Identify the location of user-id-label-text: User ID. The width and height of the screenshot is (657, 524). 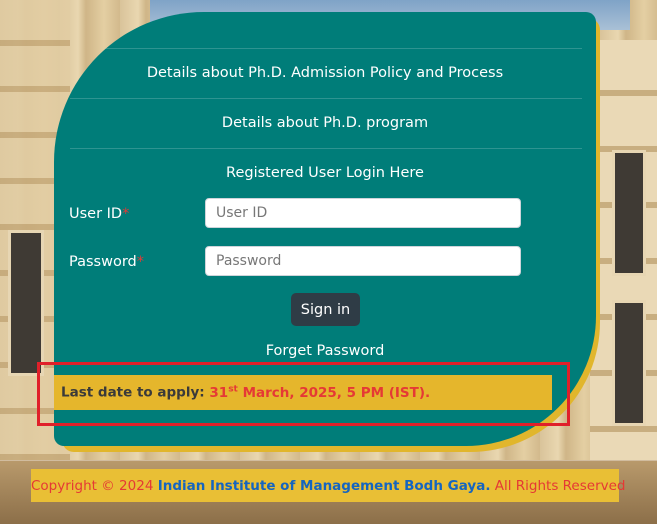
(96, 214).